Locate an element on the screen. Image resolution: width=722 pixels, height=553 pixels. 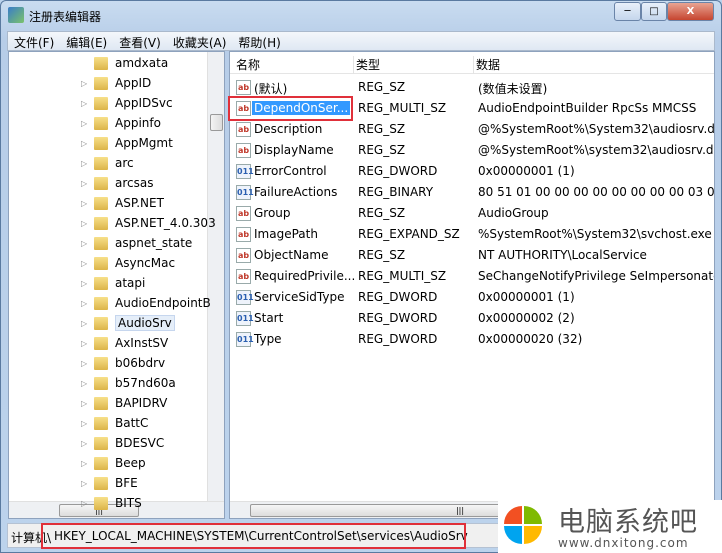
tree-item: ▷ AudioEndpointB is located at coordinates (146, 303).